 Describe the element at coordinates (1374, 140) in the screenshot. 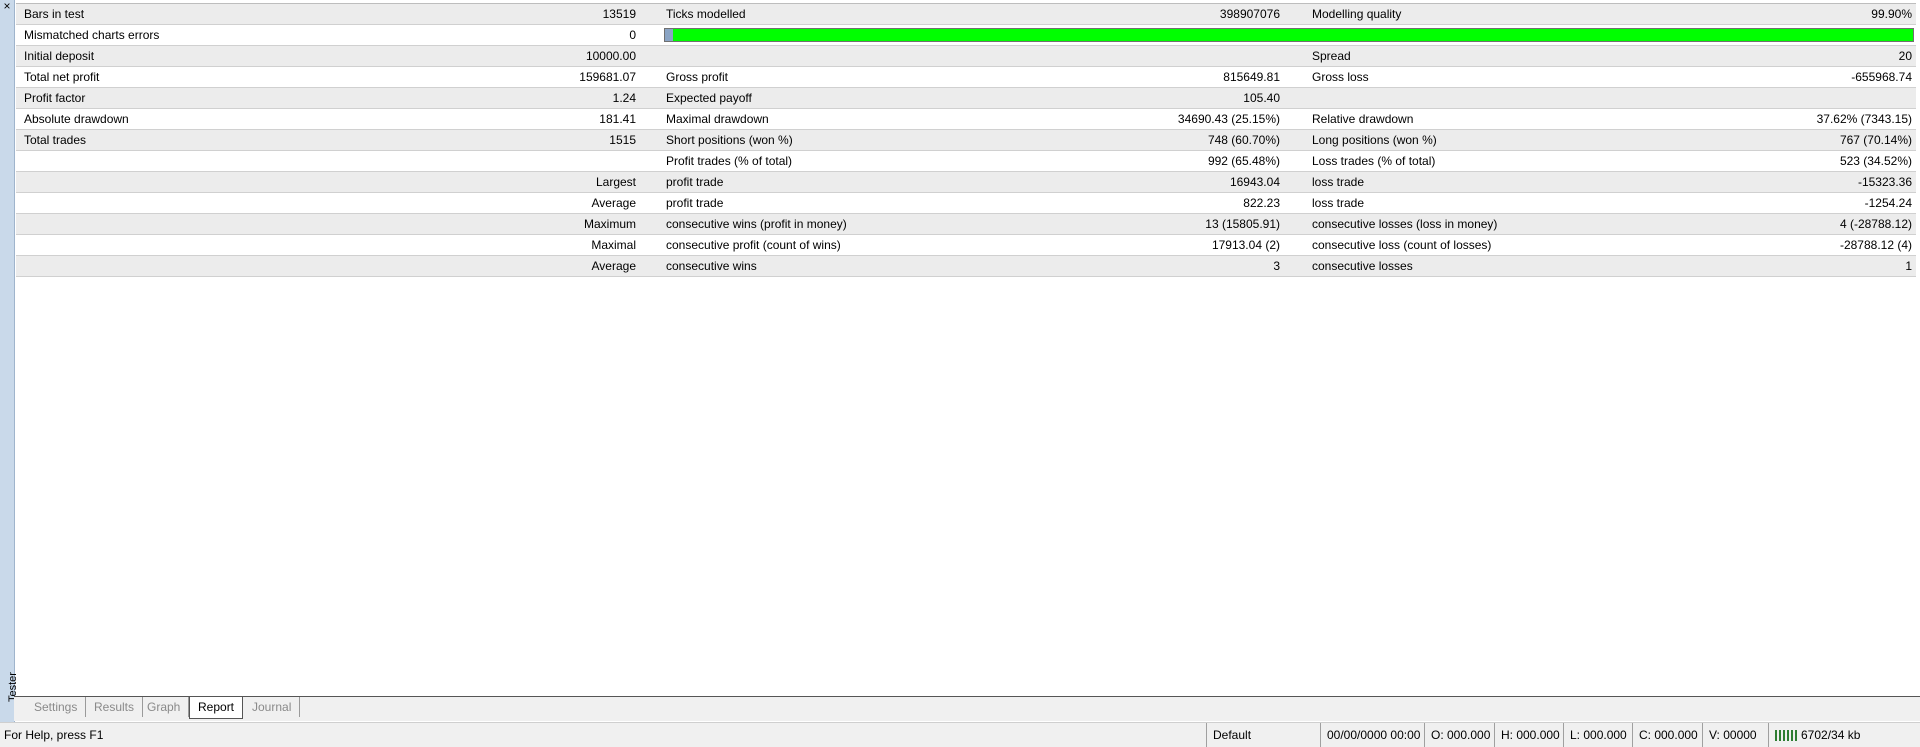

I see `row-label-3: Long positions (won %)` at that location.